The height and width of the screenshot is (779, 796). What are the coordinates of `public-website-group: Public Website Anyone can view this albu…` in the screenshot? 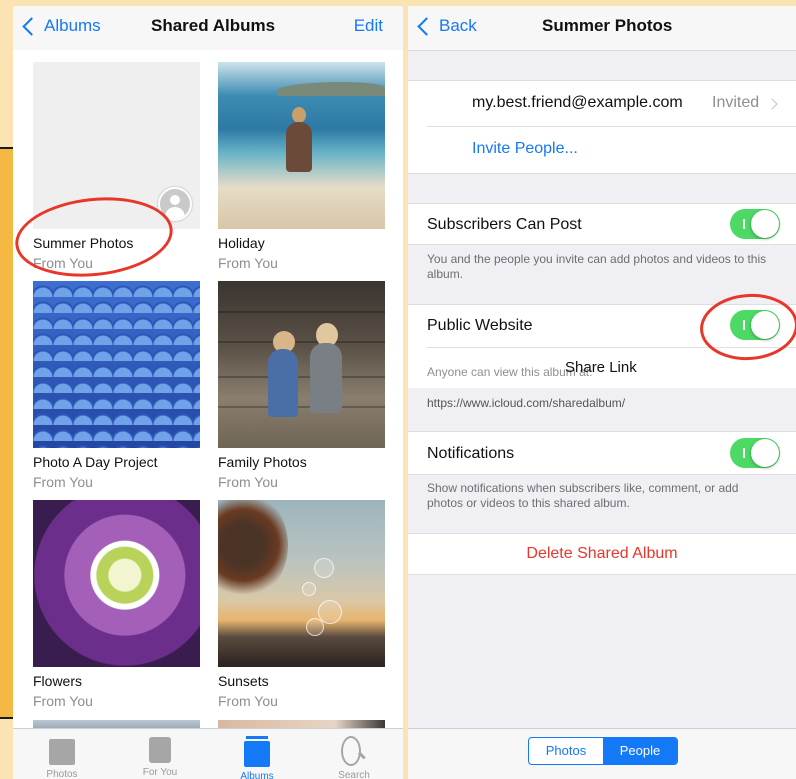 It's located at (602, 347).